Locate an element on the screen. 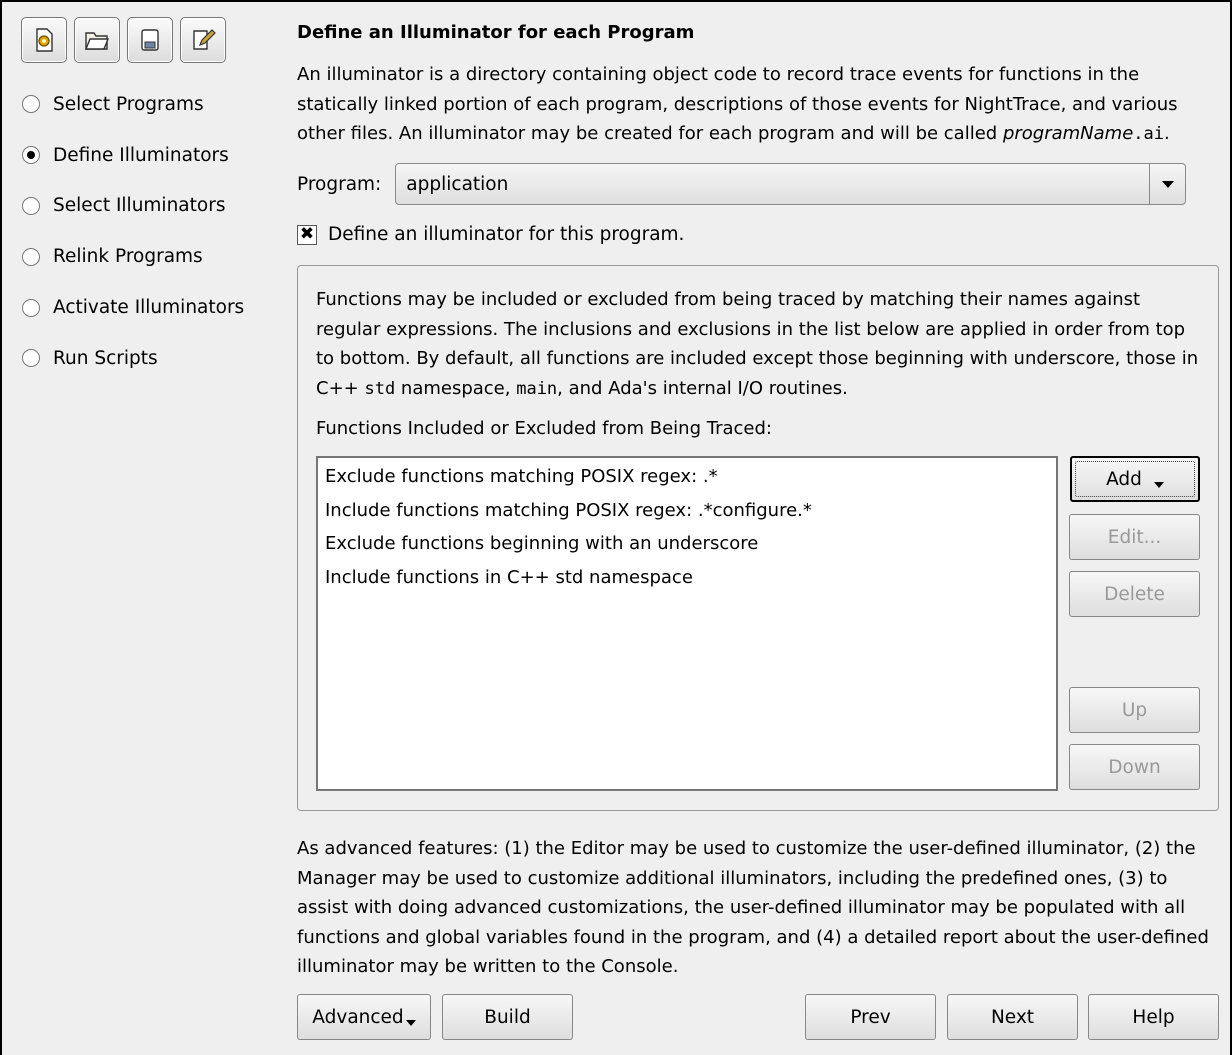 This screenshot has height=1055, width=1232. new-gear-icon is located at coordinates (44, 40).